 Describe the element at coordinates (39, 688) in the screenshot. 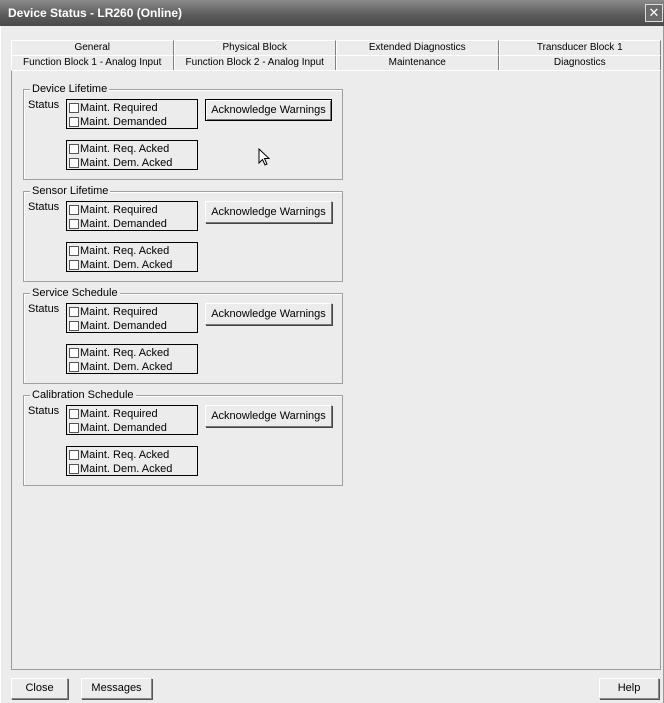

I see `close-button: Close` at that location.